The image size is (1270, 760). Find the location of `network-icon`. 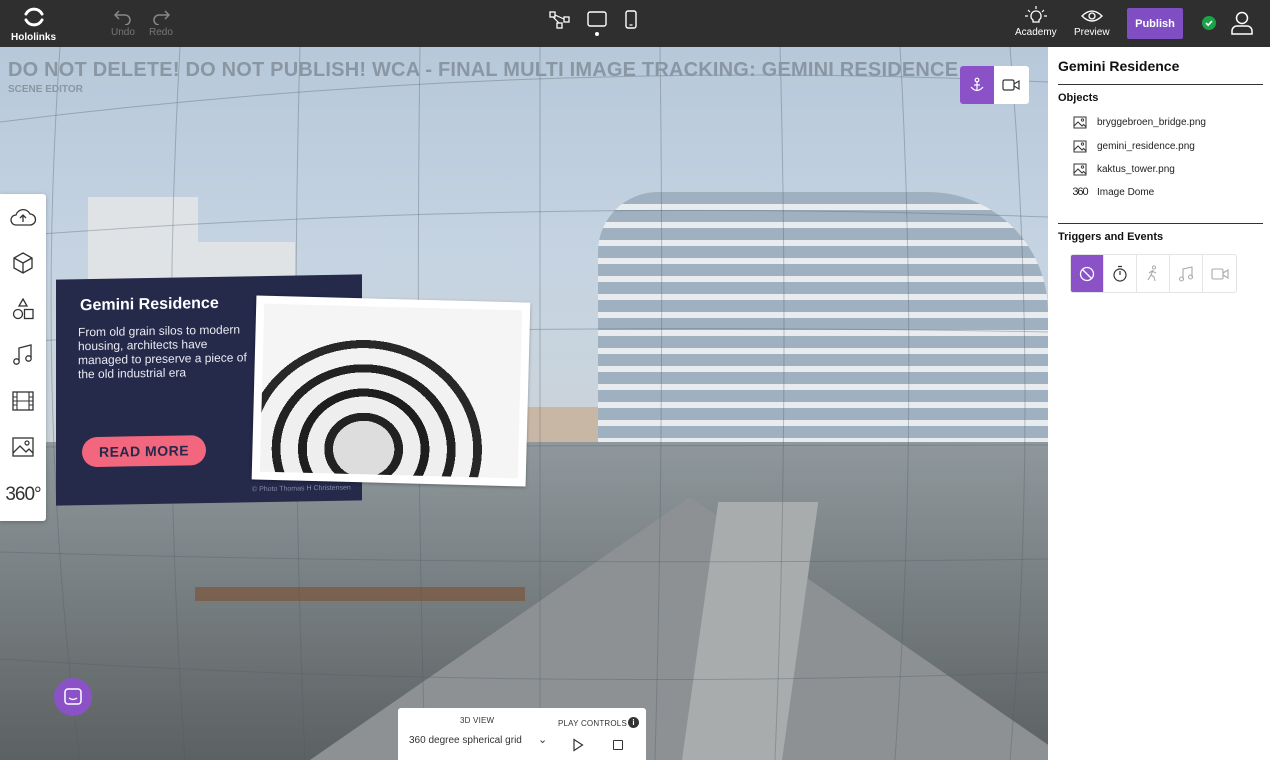

network-icon is located at coordinates (559, 20).